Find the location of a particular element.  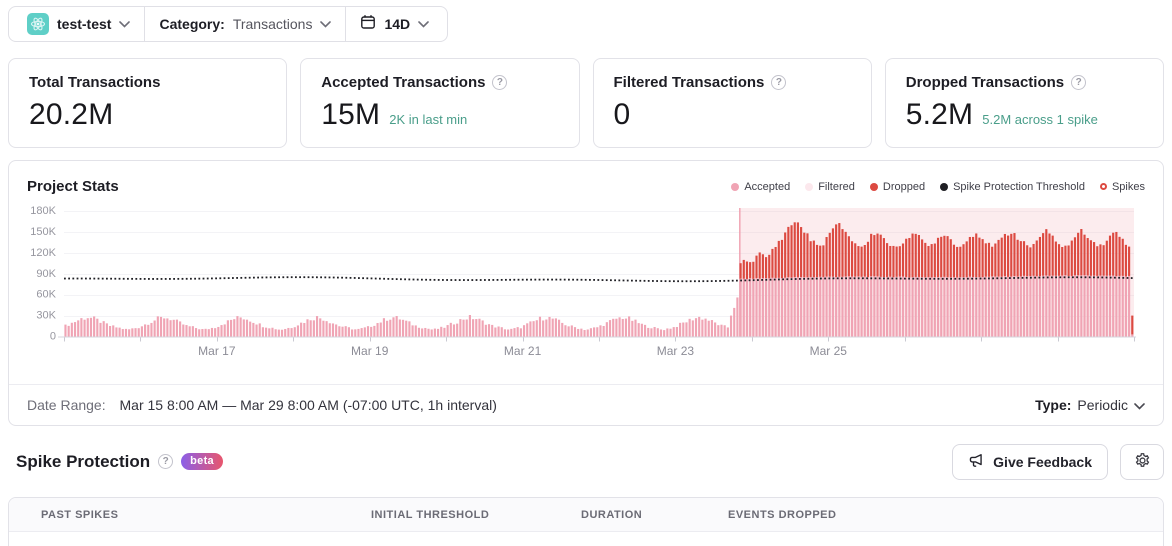

legend-item-dropped: Dropped is located at coordinates (897, 186).